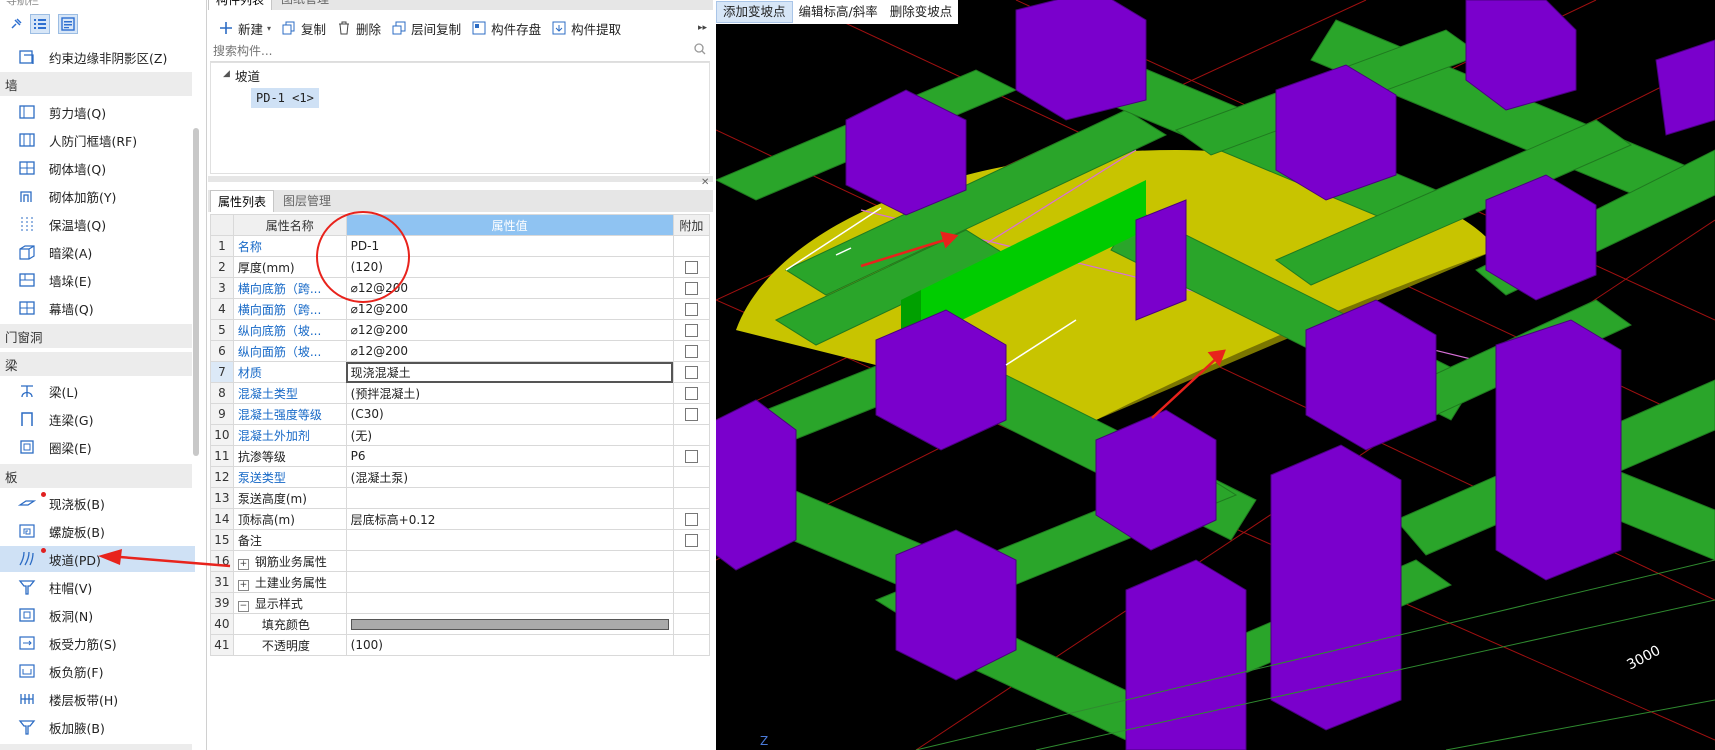 Image resolution: width=1715 pixels, height=750 pixels. I want to click on close-icon: ✕, so click(705, 182).